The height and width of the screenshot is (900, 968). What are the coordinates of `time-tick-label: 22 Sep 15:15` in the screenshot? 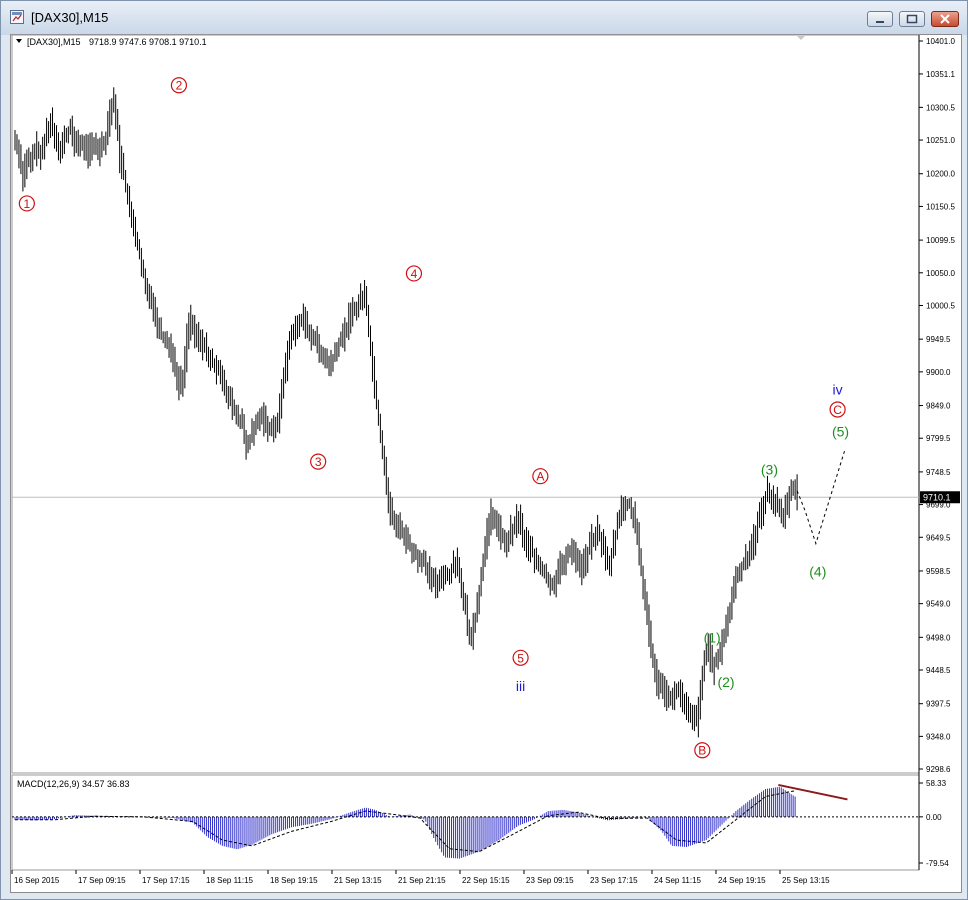 It's located at (486, 880).